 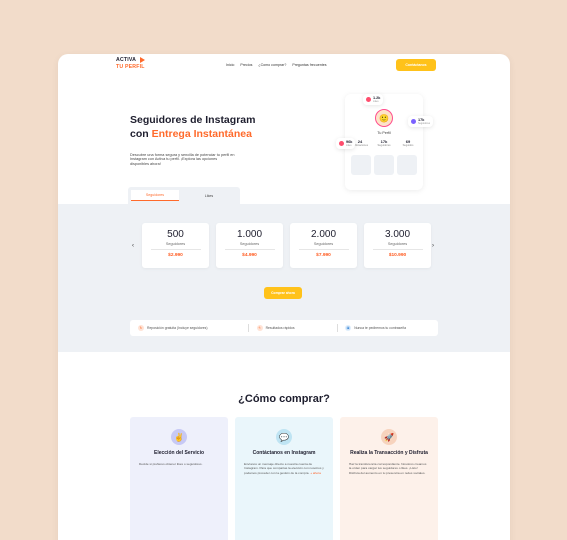 I want to click on package-card: 3.000 Seguidores $10.990, so click(x=397, y=245).